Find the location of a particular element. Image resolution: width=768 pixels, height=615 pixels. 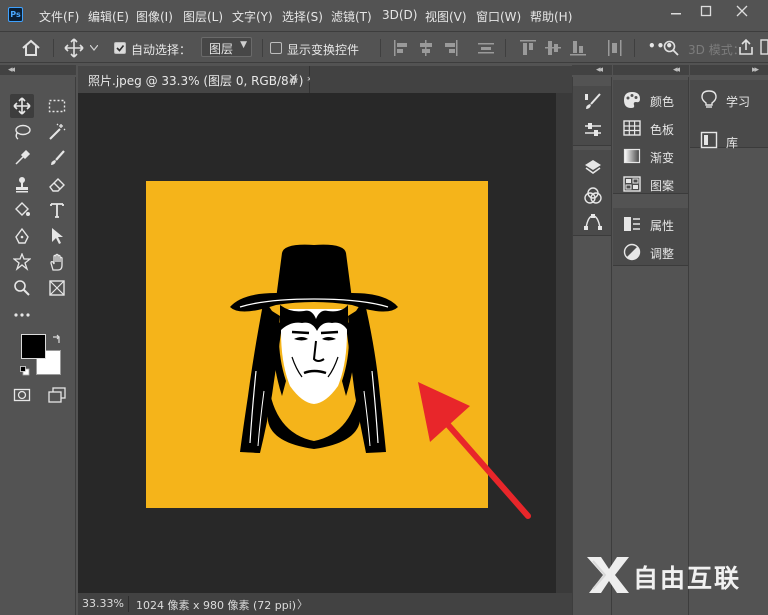

align-middle-icon is located at coordinates (553, 48).